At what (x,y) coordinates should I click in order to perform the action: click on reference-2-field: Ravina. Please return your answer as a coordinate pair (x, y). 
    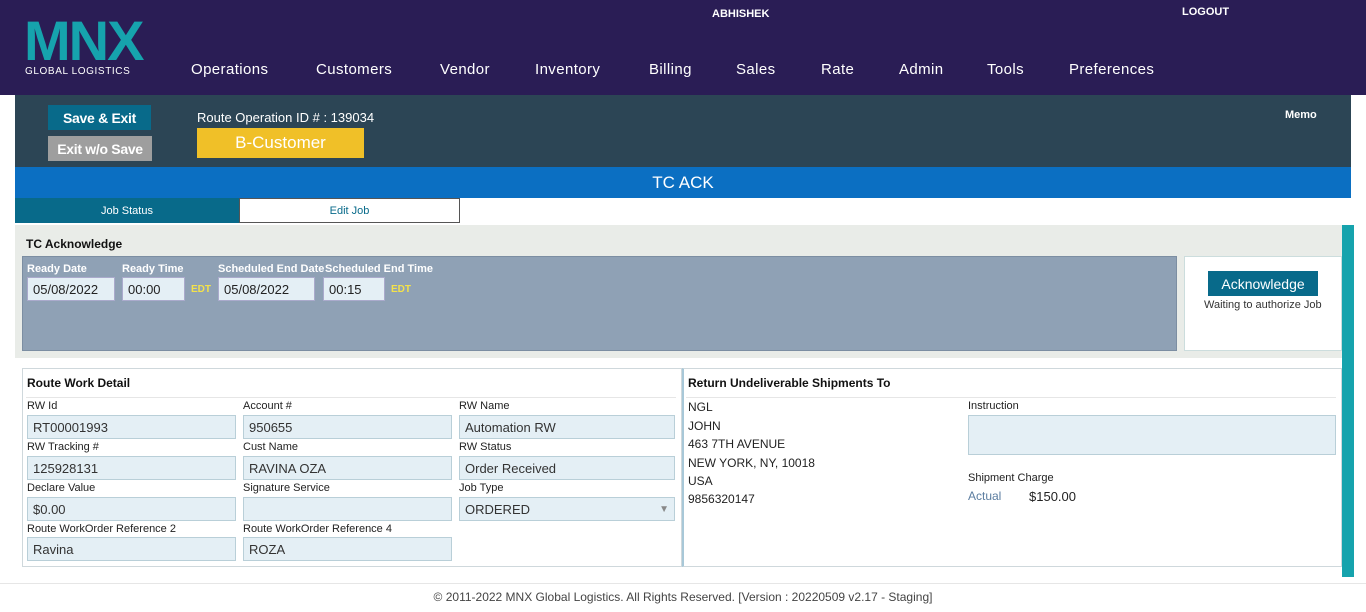
    Looking at the image, I should click on (131, 549).